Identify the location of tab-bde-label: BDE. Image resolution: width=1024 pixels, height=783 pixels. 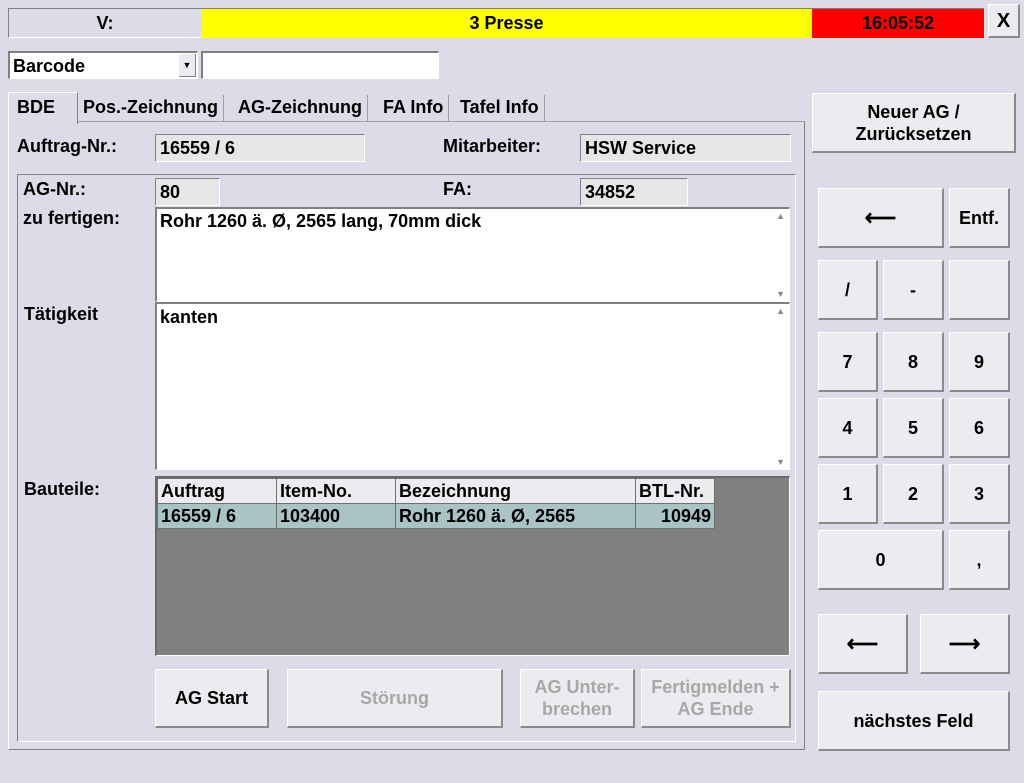
(36, 107).